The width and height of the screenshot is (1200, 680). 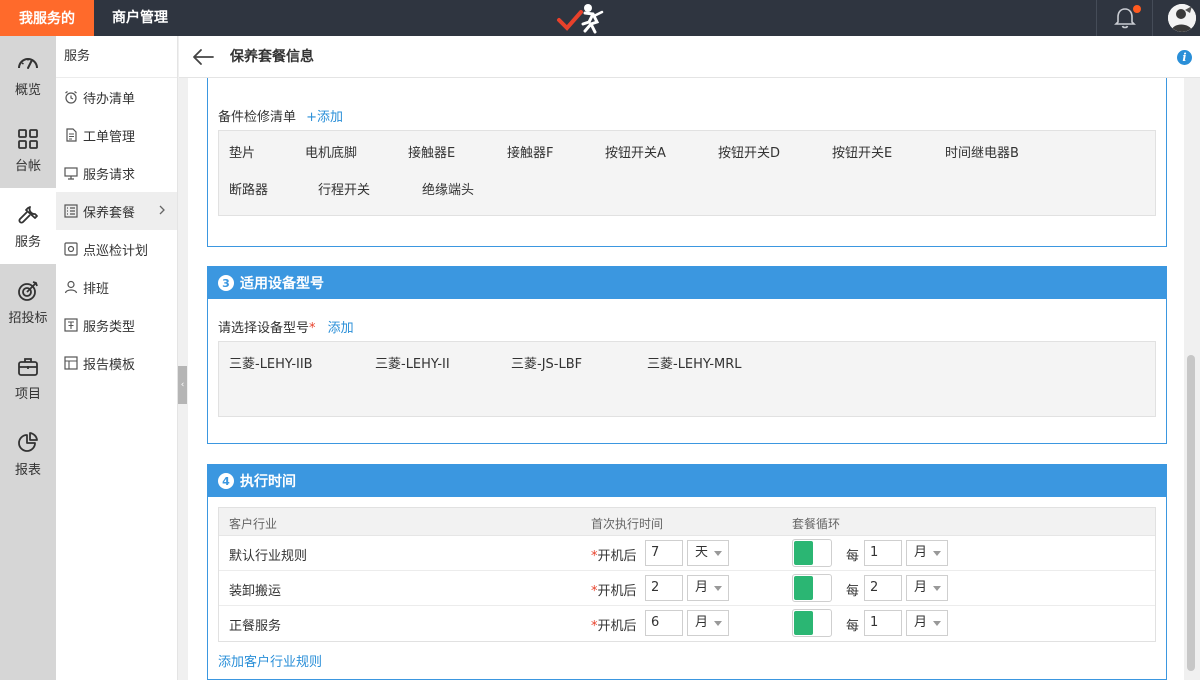 I want to click on add-industry-rule-link: 添加客户行业规则, so click(x=270, y=660).